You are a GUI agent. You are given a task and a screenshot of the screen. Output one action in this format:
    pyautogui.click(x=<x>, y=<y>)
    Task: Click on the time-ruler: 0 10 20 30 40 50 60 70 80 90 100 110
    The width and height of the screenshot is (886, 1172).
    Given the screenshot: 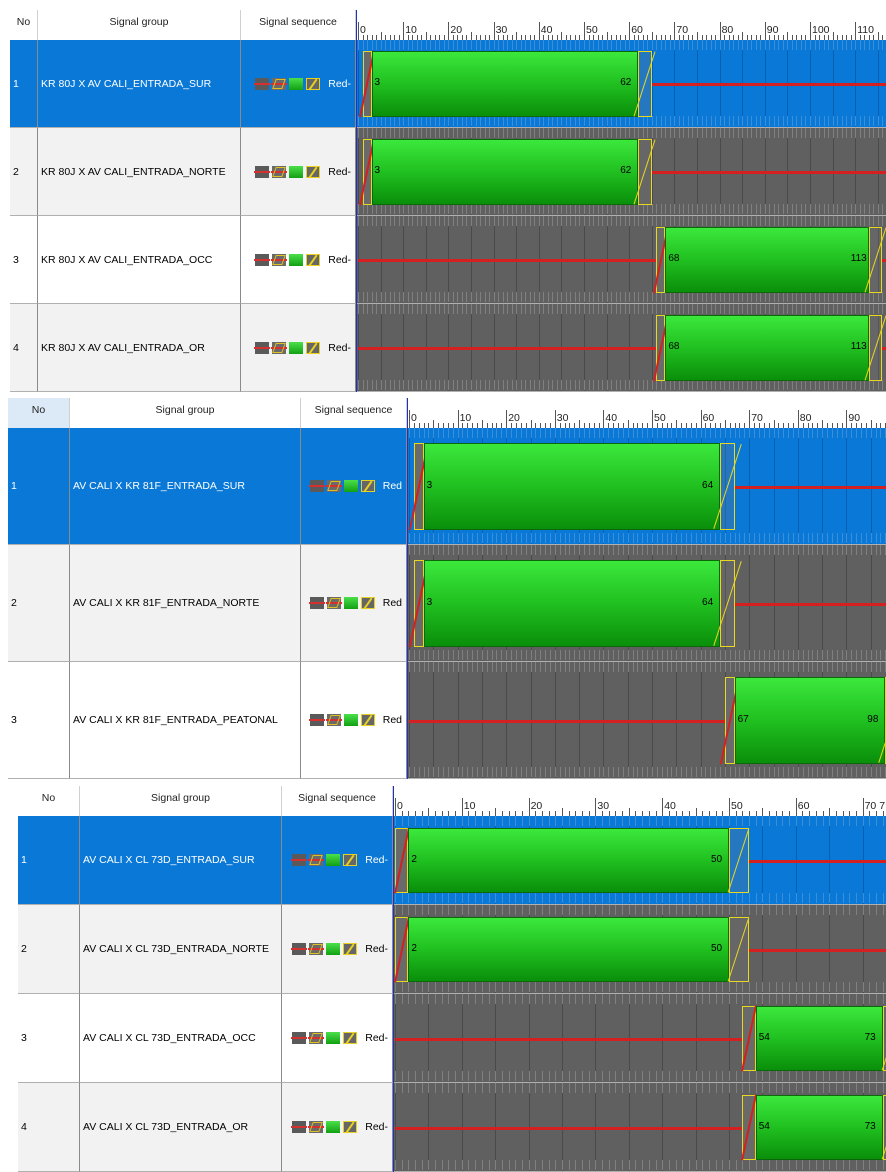 What is the action you would take?
    pyautogui.click(x=621, y=25)
    